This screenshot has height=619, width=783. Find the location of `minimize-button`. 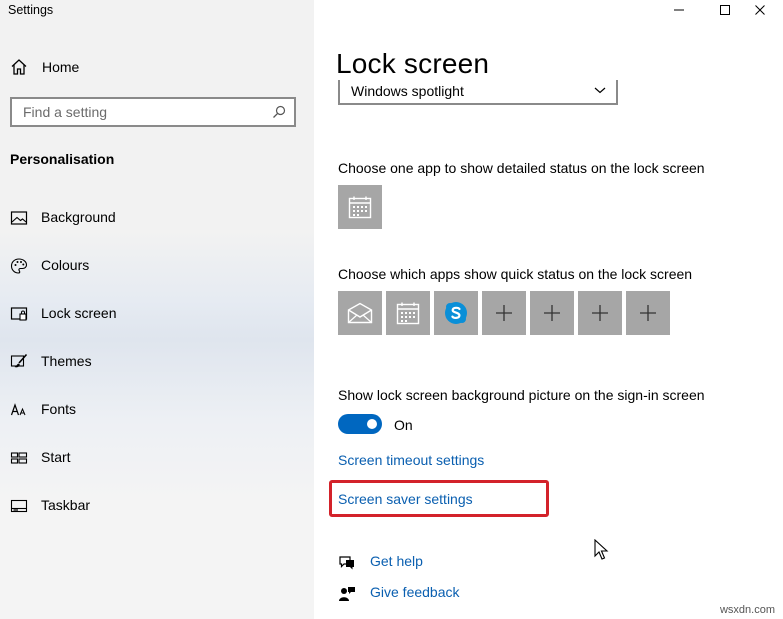

minimize-button is located at coordinates (679, 10).